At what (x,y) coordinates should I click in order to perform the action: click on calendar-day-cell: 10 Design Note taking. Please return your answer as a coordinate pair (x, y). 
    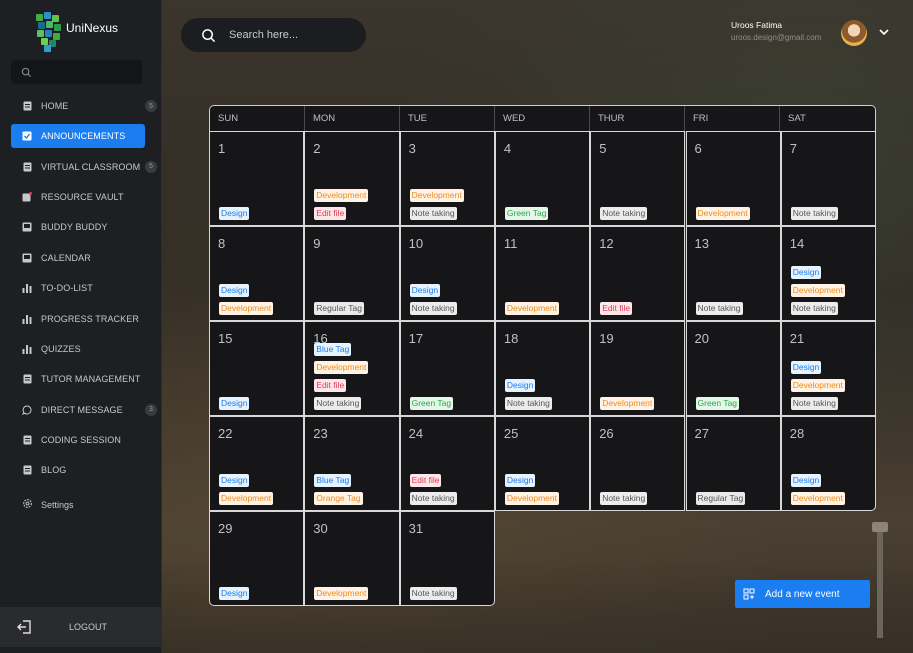
    Looking at the image, I should click on (447, 273).